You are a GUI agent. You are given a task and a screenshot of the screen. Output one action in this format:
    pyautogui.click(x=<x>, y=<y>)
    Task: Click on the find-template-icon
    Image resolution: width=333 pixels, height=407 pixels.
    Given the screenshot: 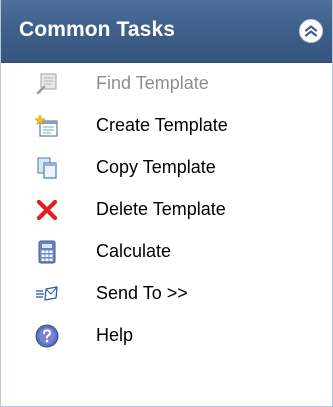 What is the action you would take?
    pyautogui.click(x=47, y=84)
    